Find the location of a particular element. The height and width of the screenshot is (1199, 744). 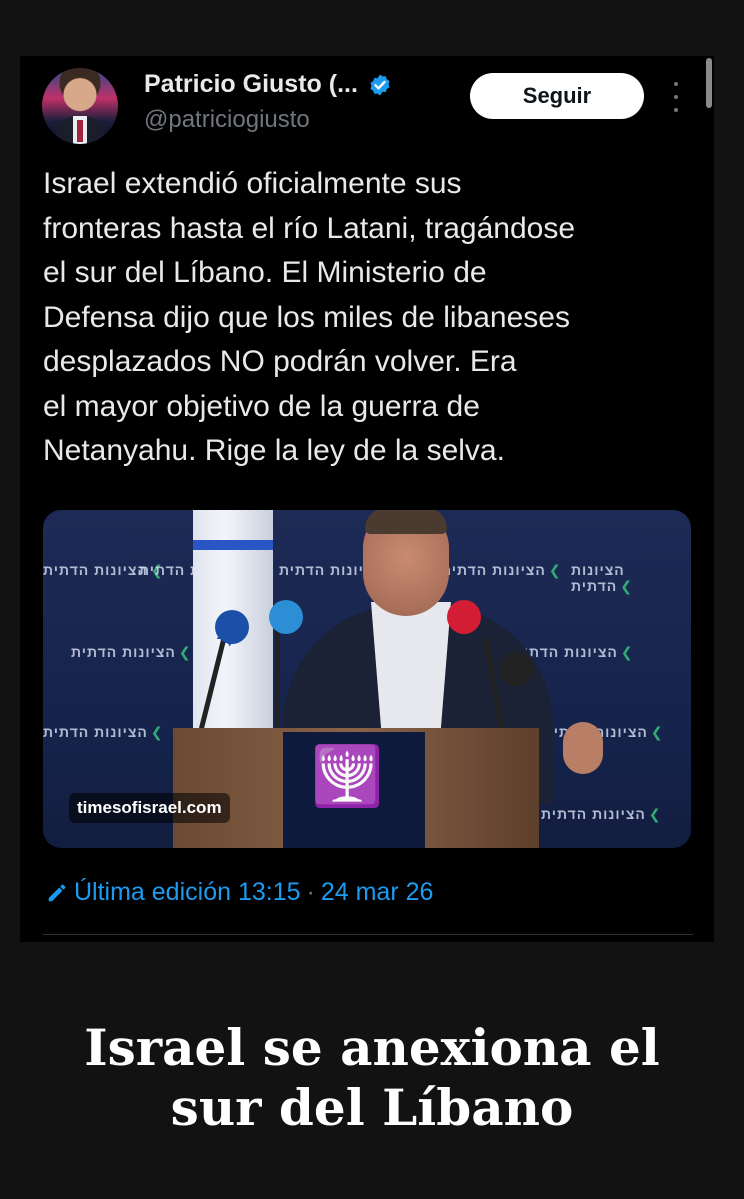

tweet-text-line: desplazados NO podrán volver. Era is located at coordinates (280, 361).